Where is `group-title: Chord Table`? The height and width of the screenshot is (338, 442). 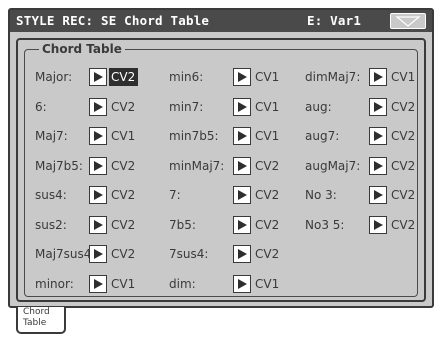
group-title: Chord Table is located at coordinates (82, 49).